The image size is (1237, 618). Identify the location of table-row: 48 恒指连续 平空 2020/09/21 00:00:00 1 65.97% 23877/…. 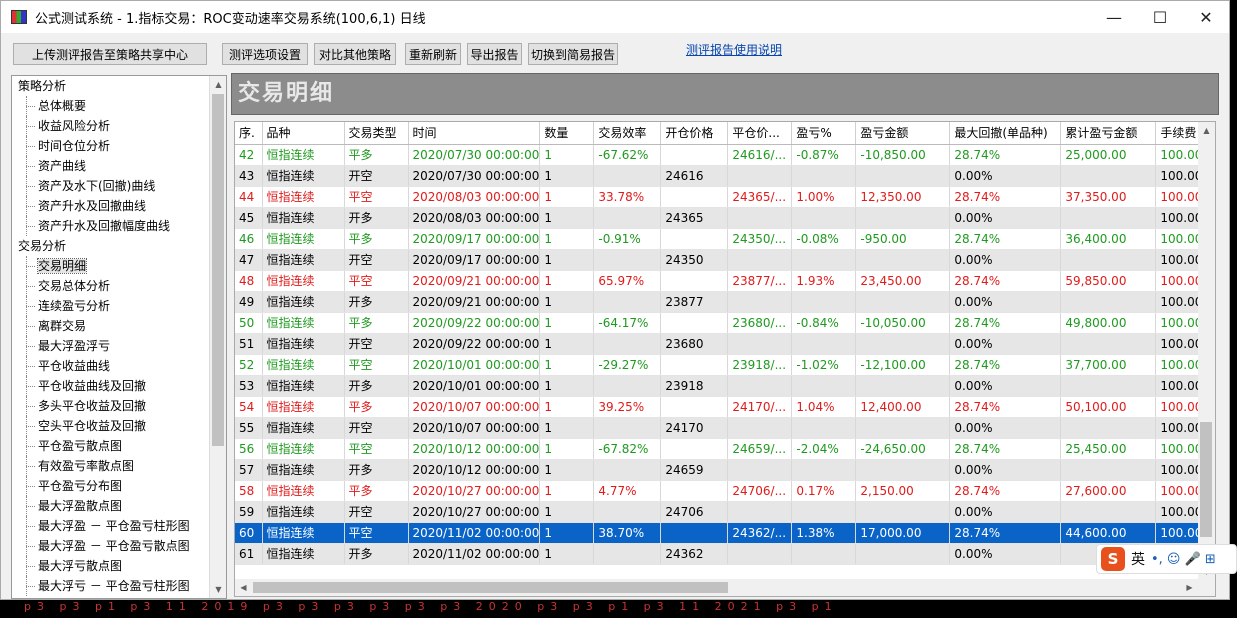
(720, 281).